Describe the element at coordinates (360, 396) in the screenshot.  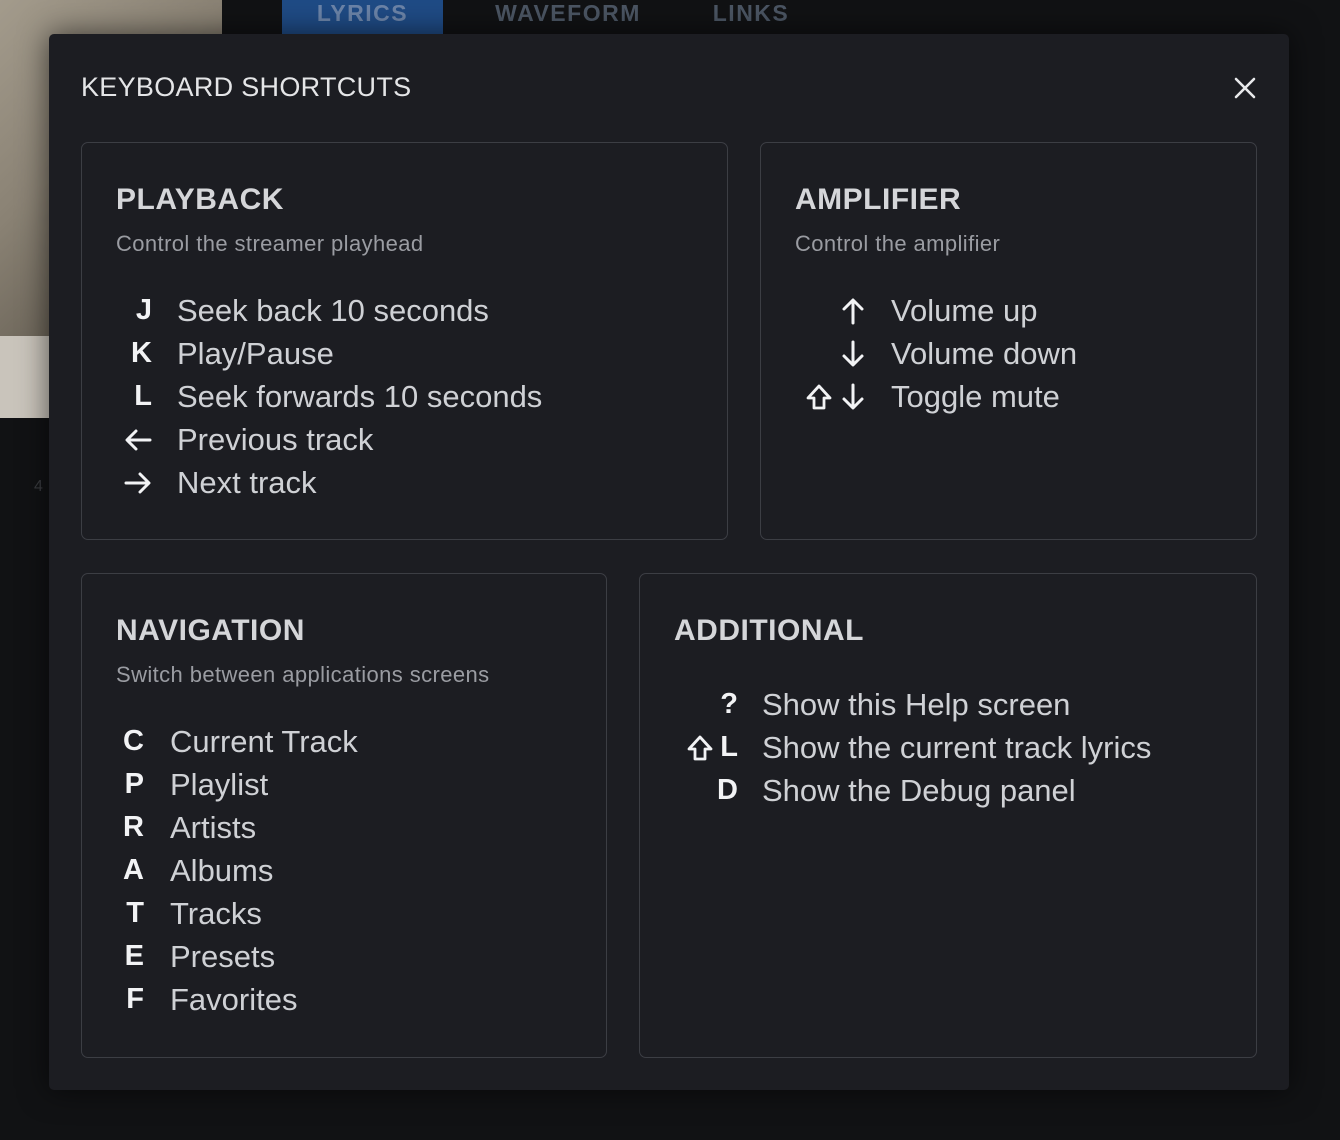
I see `shortcut-label: Seek forwards 10 seconds` at that location.